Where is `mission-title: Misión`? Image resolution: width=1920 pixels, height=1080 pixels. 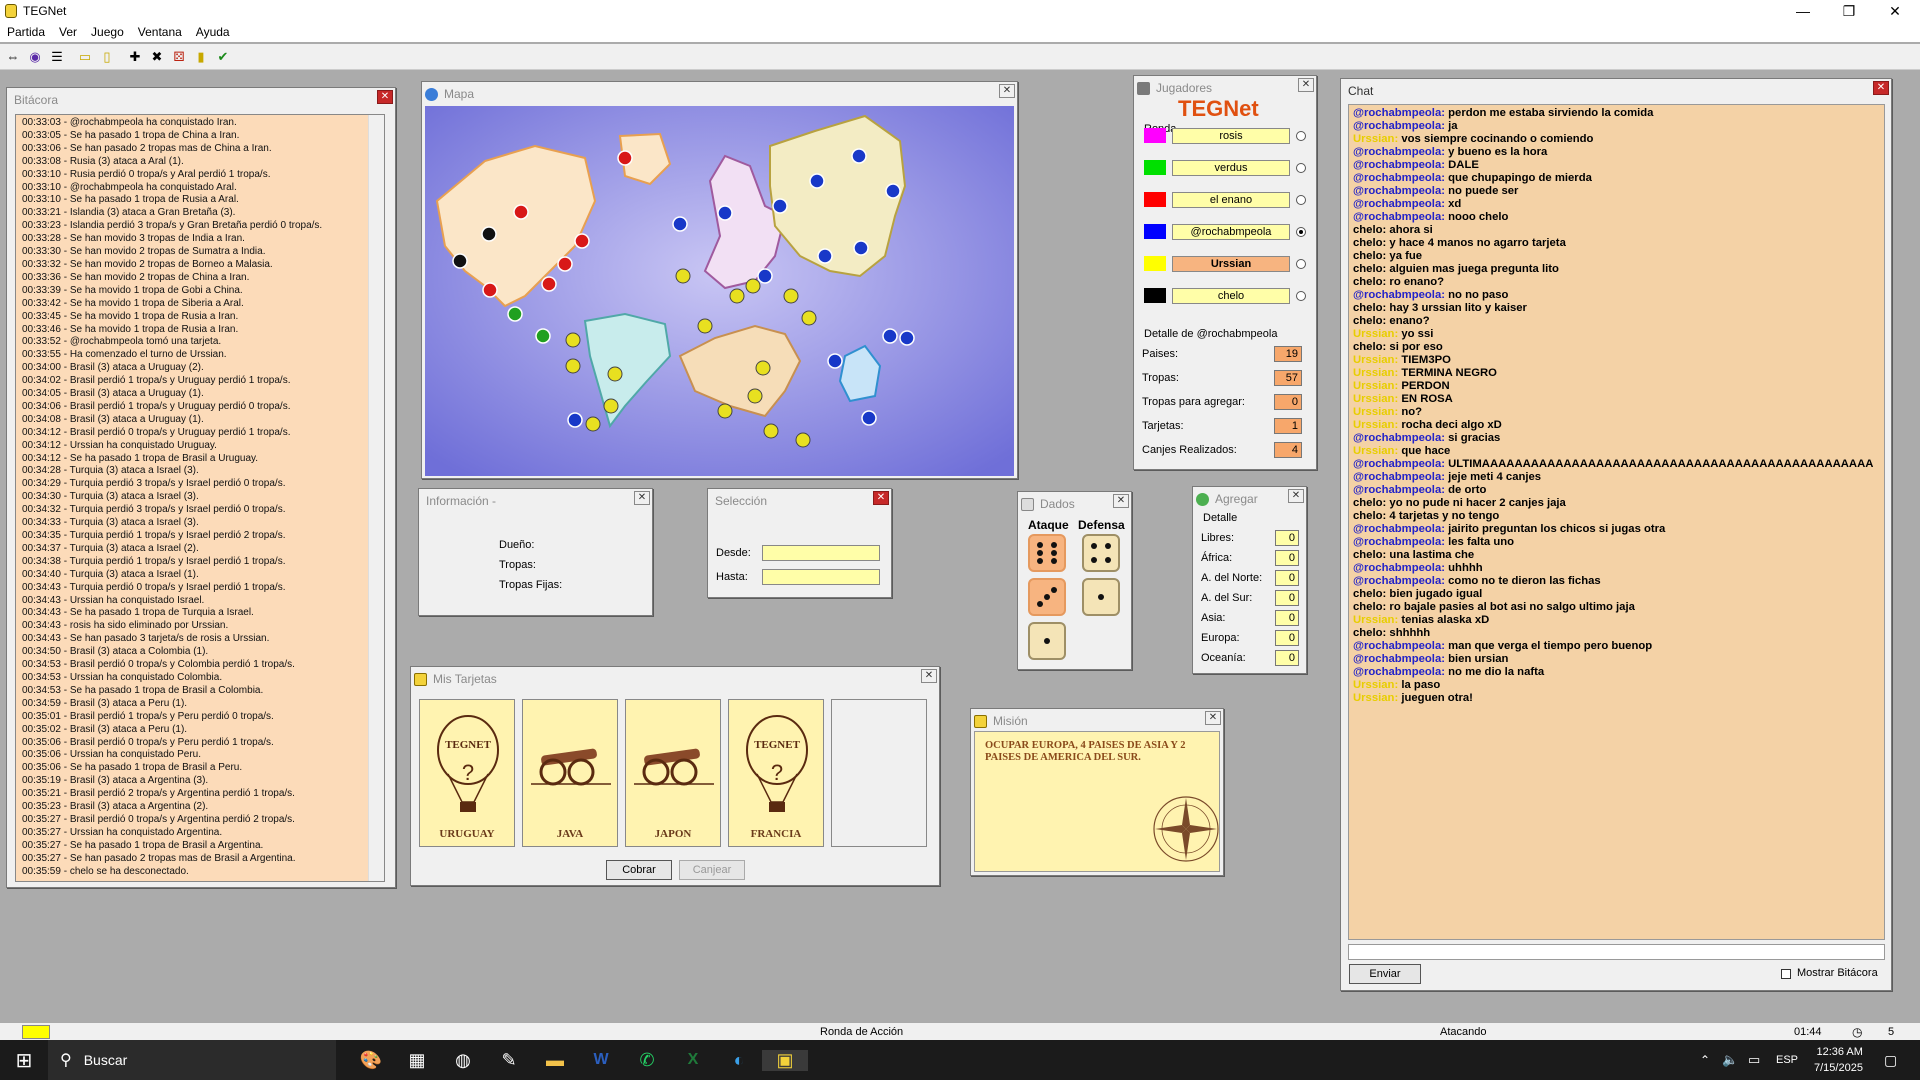 mission-title: Misión is located at coordinates (1010, 721).